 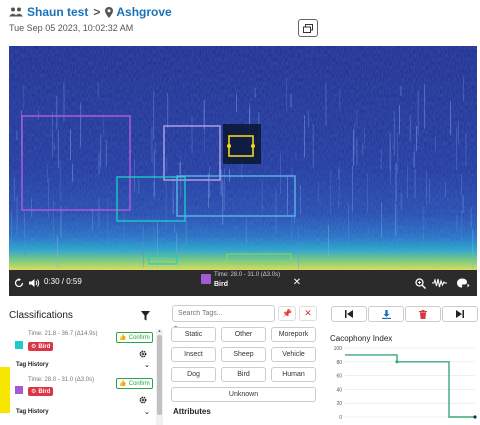 I want to click on tag-history-2: Tag History, so click(x=32, y=412).